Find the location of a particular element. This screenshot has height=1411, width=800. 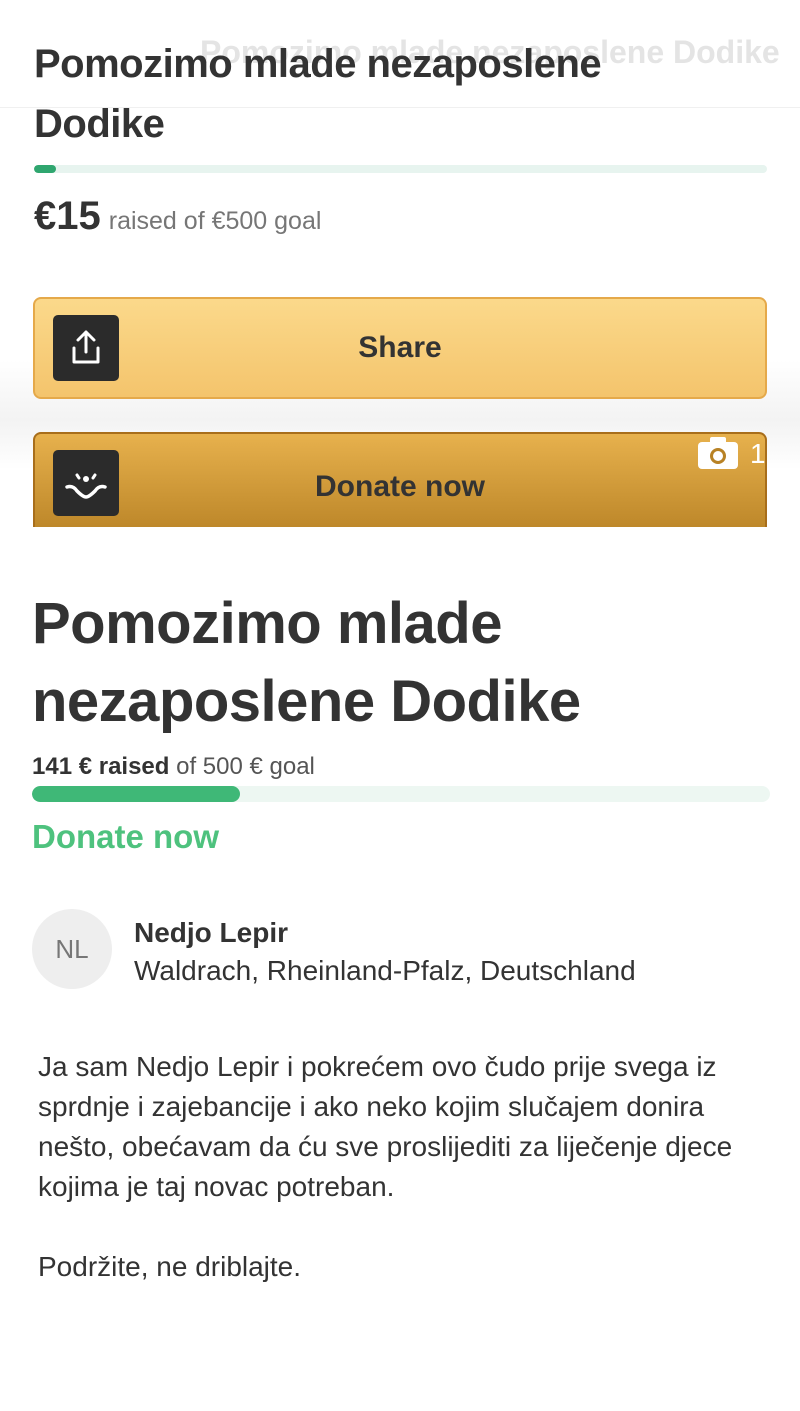

progress-bar-main is located at coordinates (401, 794).